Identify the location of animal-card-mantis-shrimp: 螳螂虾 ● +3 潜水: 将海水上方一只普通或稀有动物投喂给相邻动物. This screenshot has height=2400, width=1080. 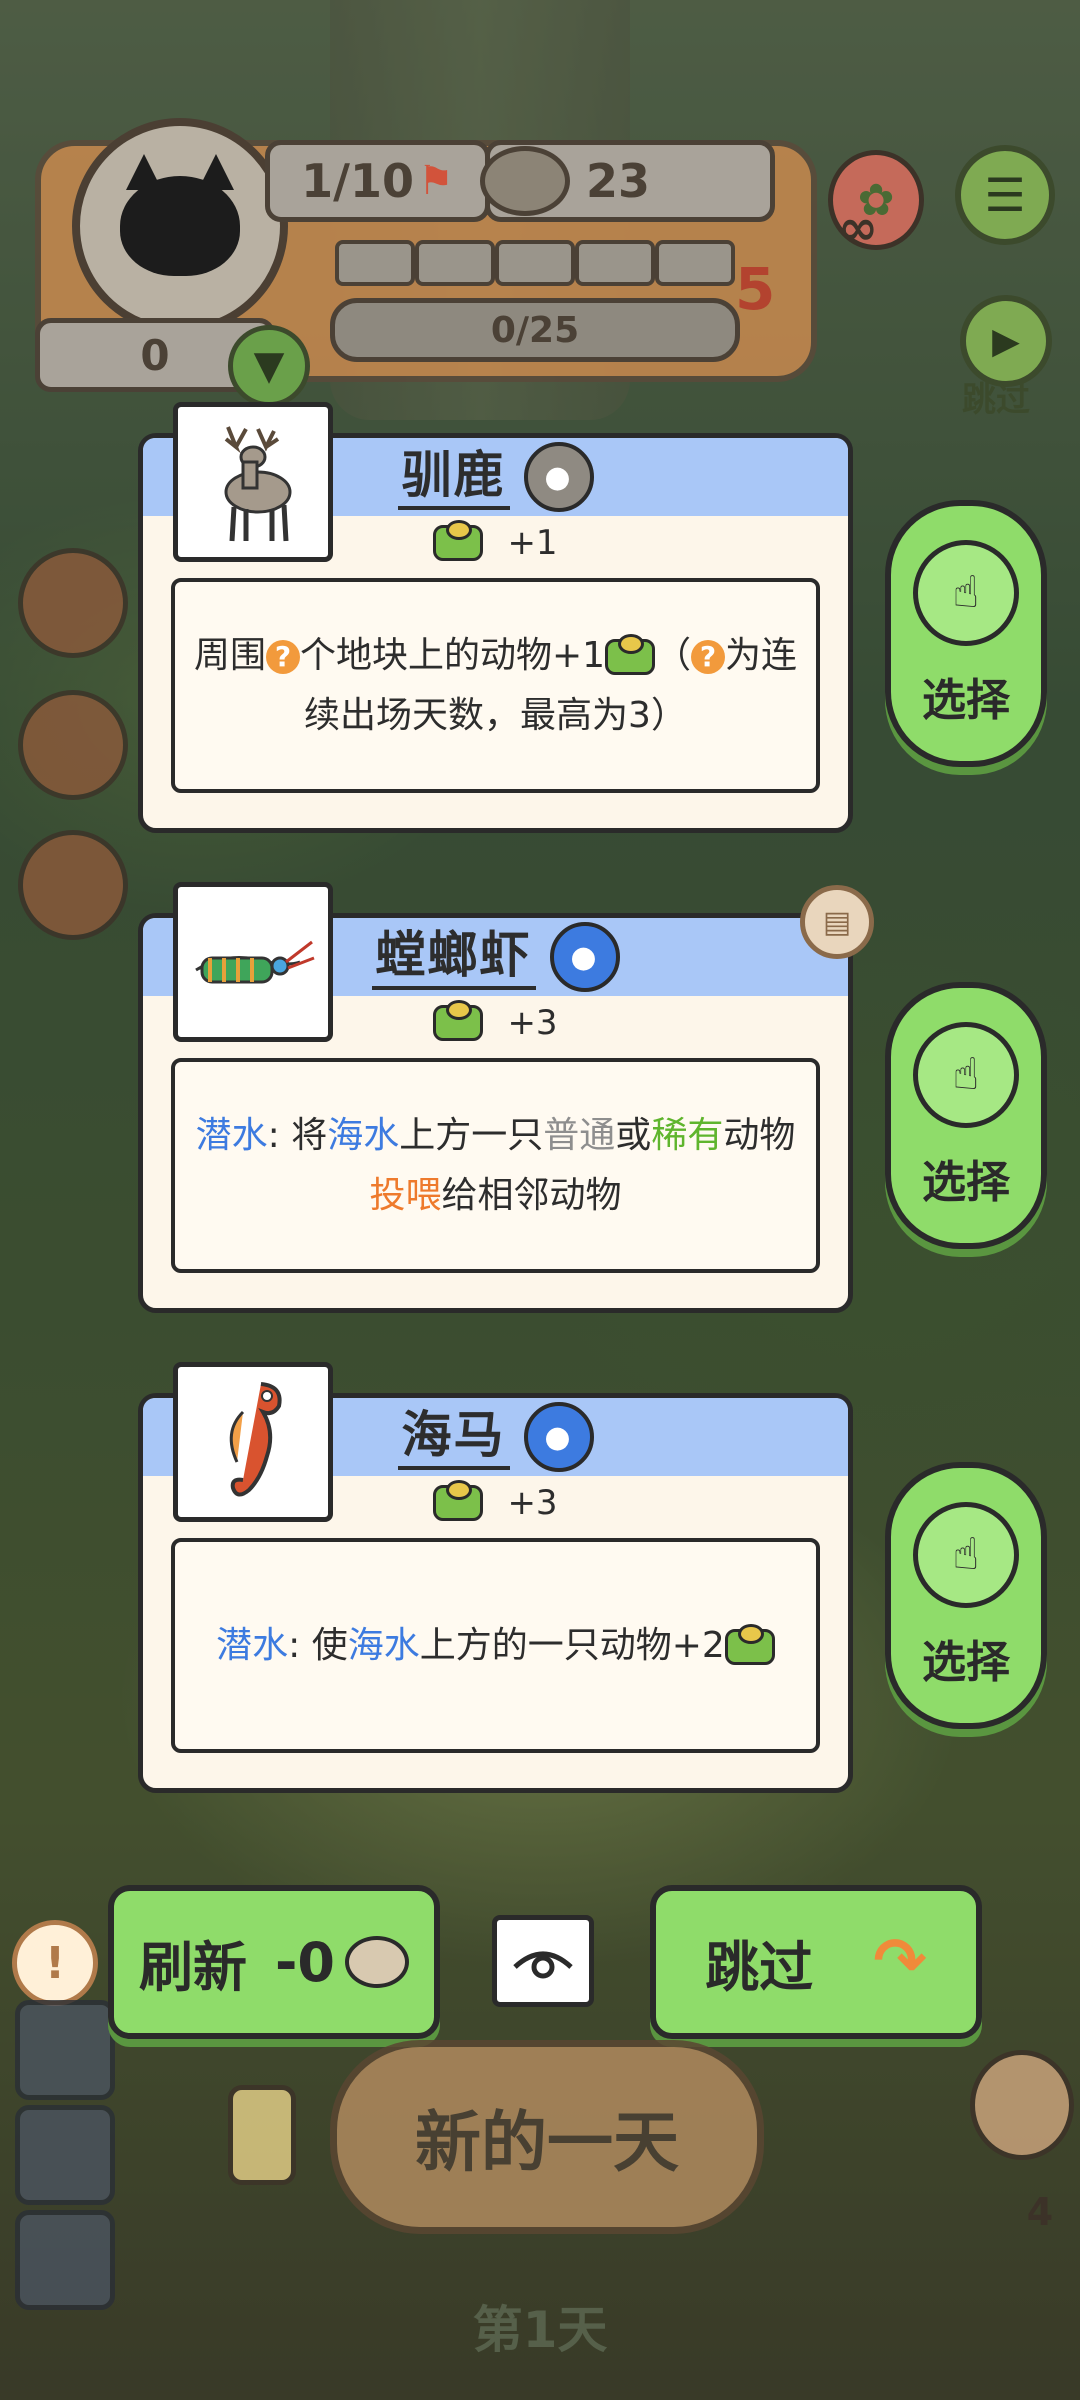
(495, 1097).